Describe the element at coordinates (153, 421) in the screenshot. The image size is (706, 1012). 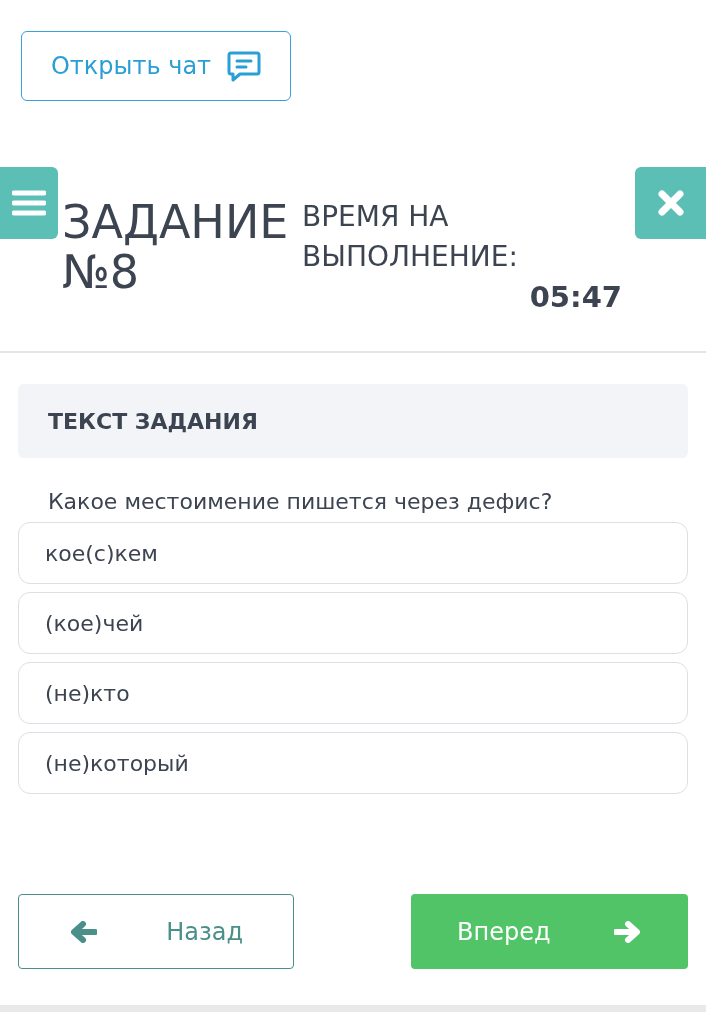
I see `section-heading: ТЕКСТ ЗАДАНИЯ` at that location.